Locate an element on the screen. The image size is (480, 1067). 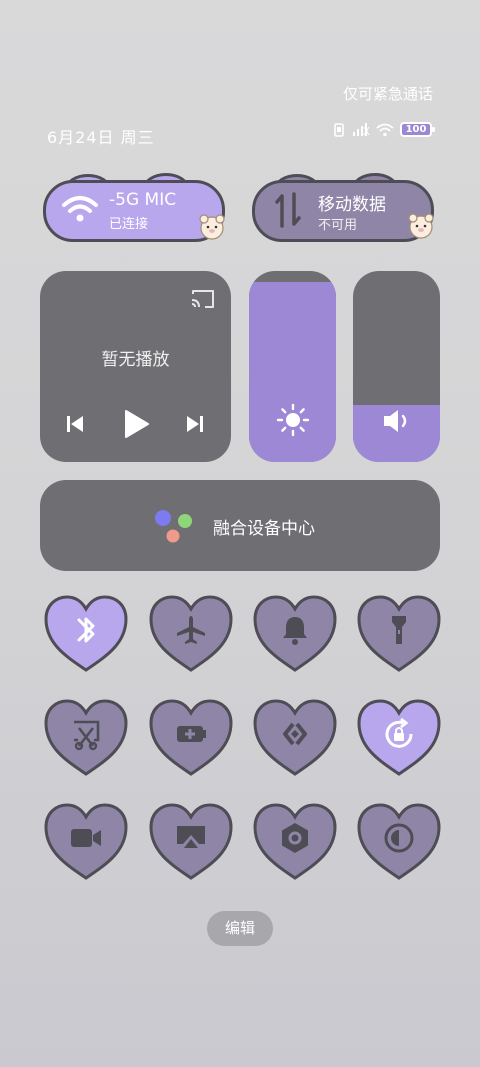
battery-level: 100 is located at coordinates (416, 129).